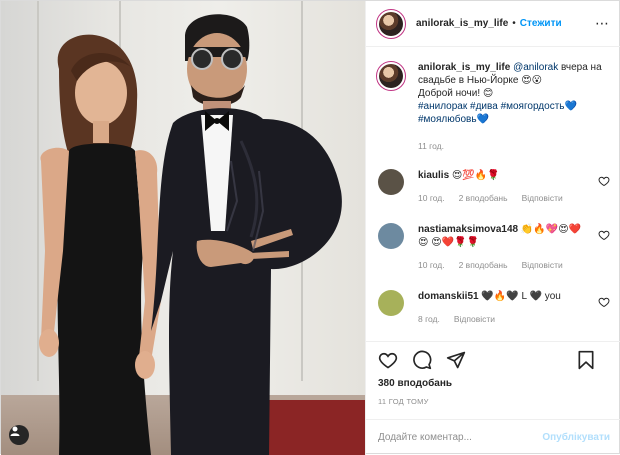 This screenshot has height=455, width=620. I want to click on comment-age: 8 год., so click(429, 319).